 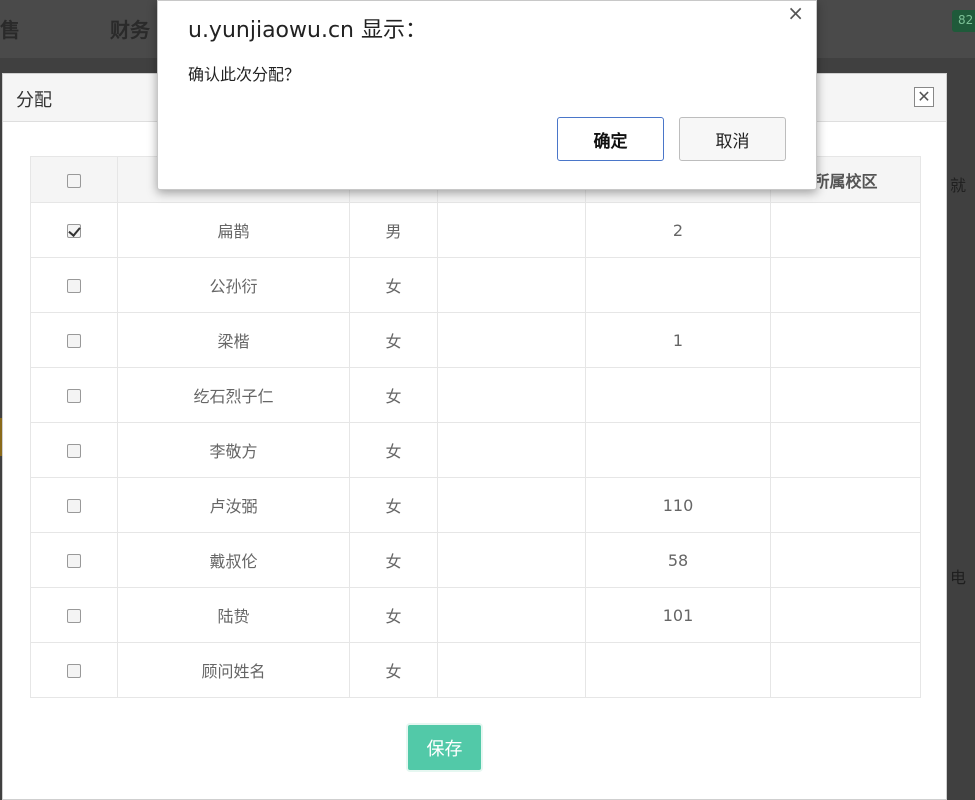 I want to click on table-row: 扁鹊男 2, so click(x=475, y=230).